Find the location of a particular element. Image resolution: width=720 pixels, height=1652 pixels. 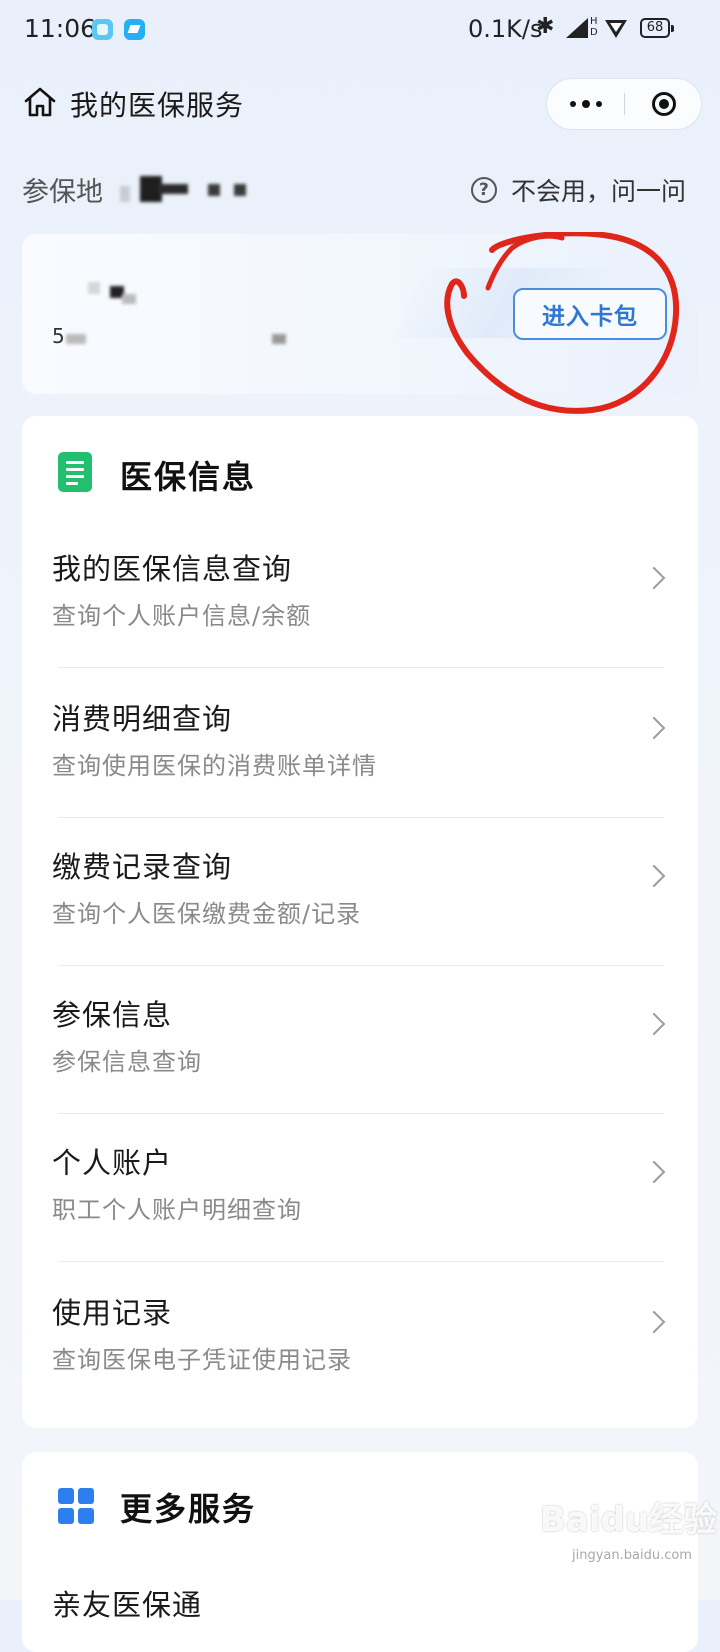

list-item: 消费明细查询 查询使用医保的消费账单详情 is located at coordinates (360, 742).